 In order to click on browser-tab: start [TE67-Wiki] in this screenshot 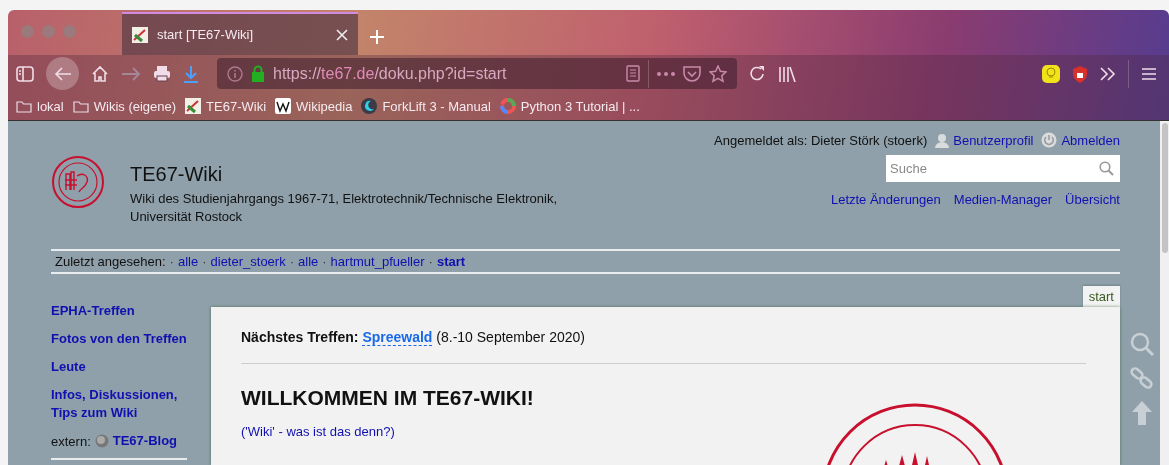, I will do `click(240, 33)`.